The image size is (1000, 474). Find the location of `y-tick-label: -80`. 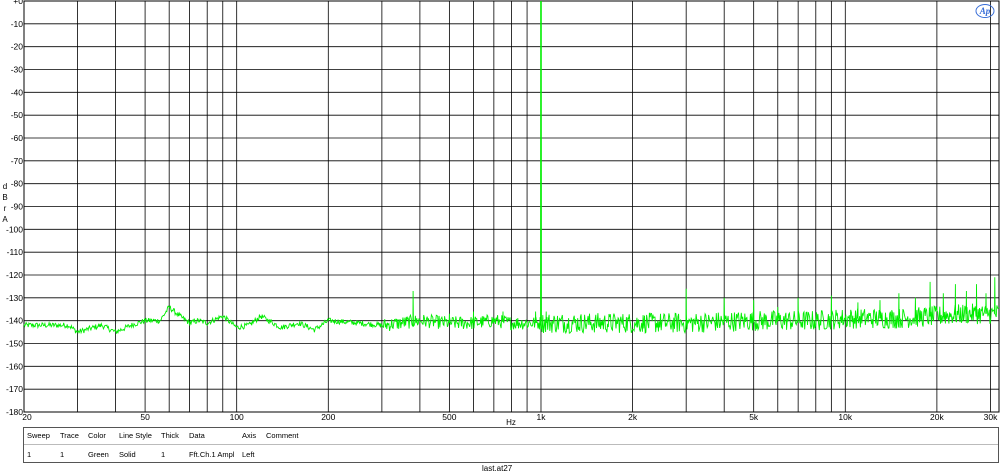

y-tick-label: -80 is located at coordinates (17, 184).